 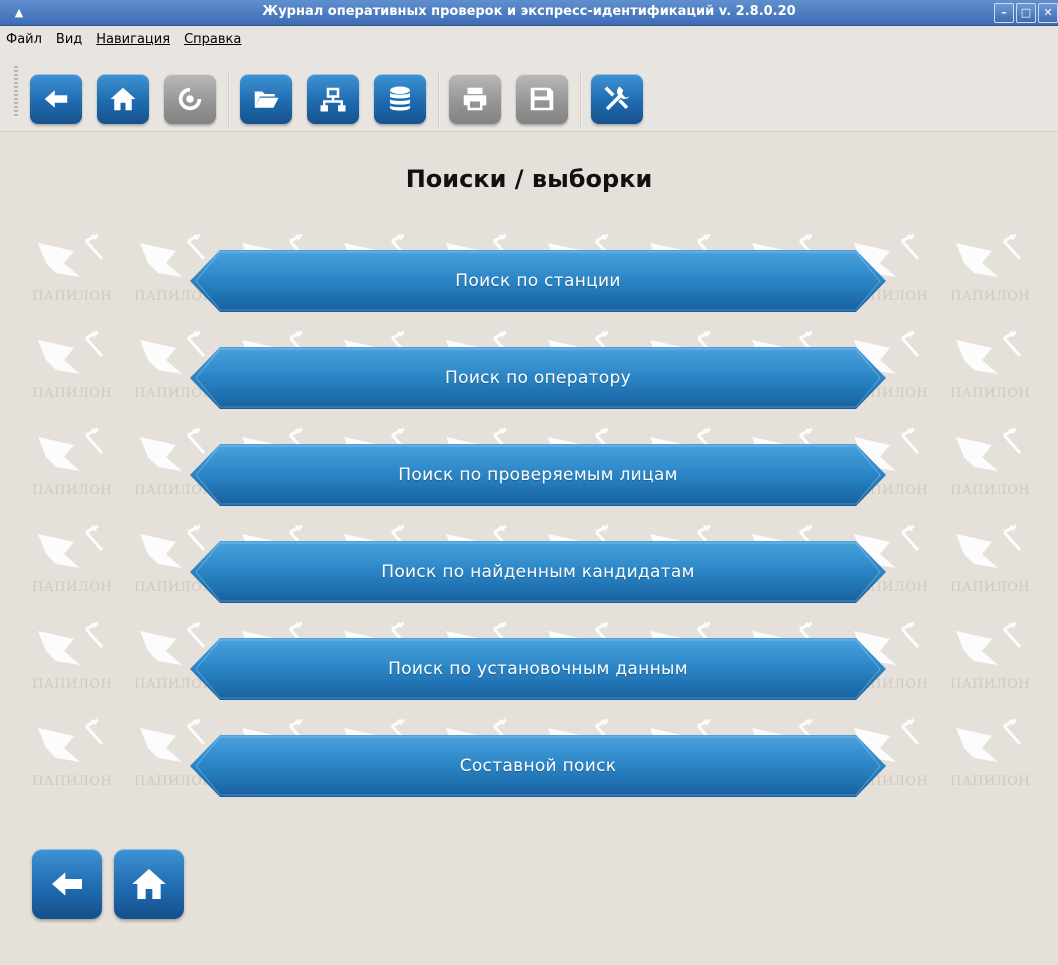 I want to click on search-button-label: Поиск по станции, so click(x=538, y=281).